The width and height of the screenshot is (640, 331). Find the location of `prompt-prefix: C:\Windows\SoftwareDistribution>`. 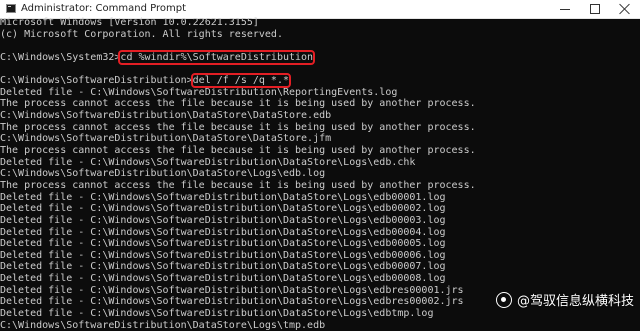

prompt-prefix: C:\Windows\SoftwareDistribution> is located at coordinates (96, 81).